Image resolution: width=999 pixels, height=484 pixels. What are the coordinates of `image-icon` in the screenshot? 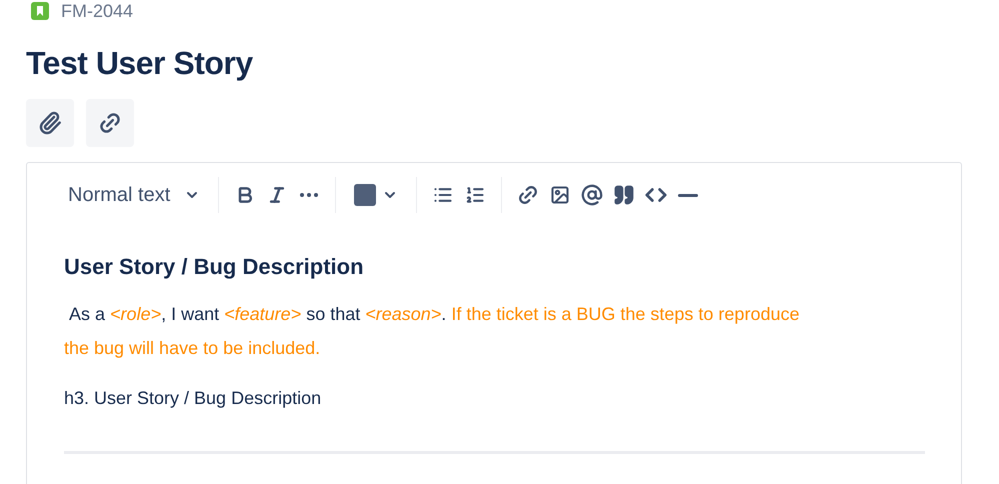 It's located at (560, 195).